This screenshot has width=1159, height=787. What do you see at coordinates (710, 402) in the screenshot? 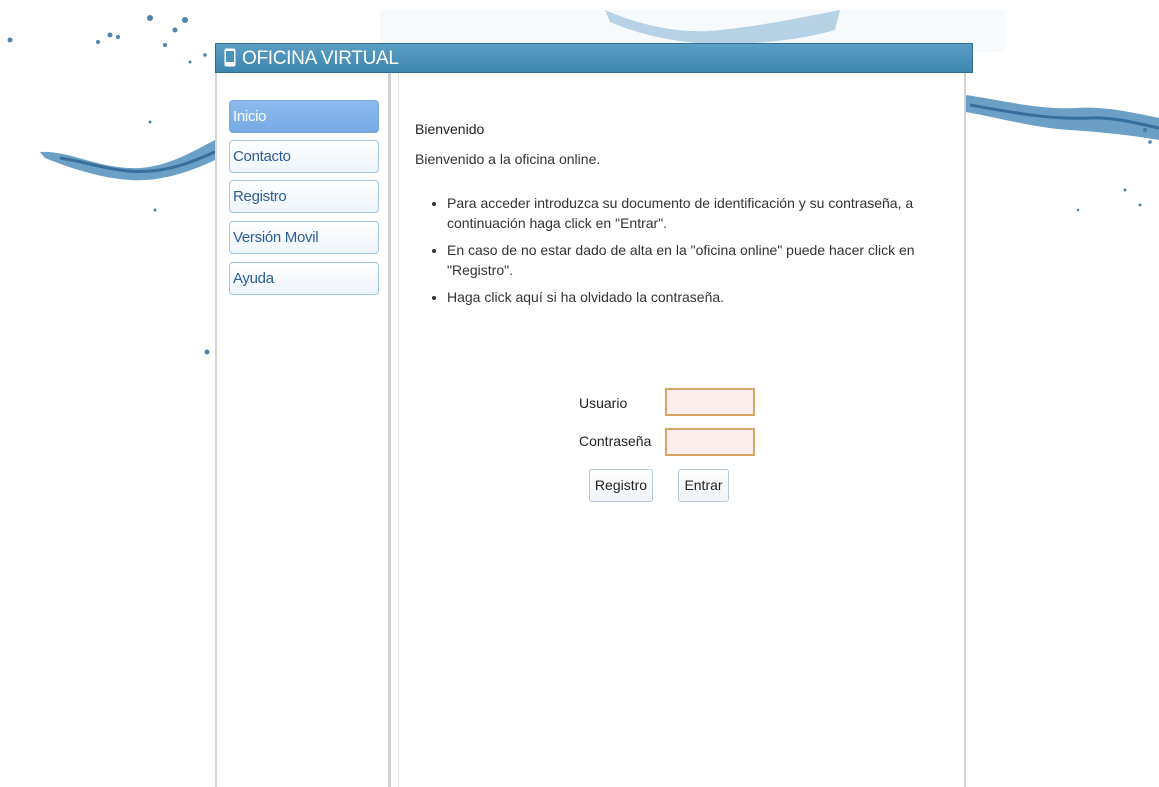
I see `user-input` at bounding box center [710, 402].